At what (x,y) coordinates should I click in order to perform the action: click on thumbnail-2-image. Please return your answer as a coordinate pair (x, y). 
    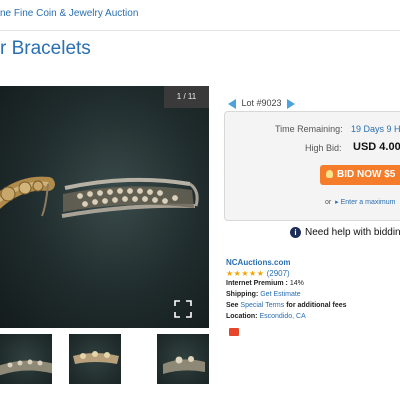
    Looking at the image, I should click on (96, 357).